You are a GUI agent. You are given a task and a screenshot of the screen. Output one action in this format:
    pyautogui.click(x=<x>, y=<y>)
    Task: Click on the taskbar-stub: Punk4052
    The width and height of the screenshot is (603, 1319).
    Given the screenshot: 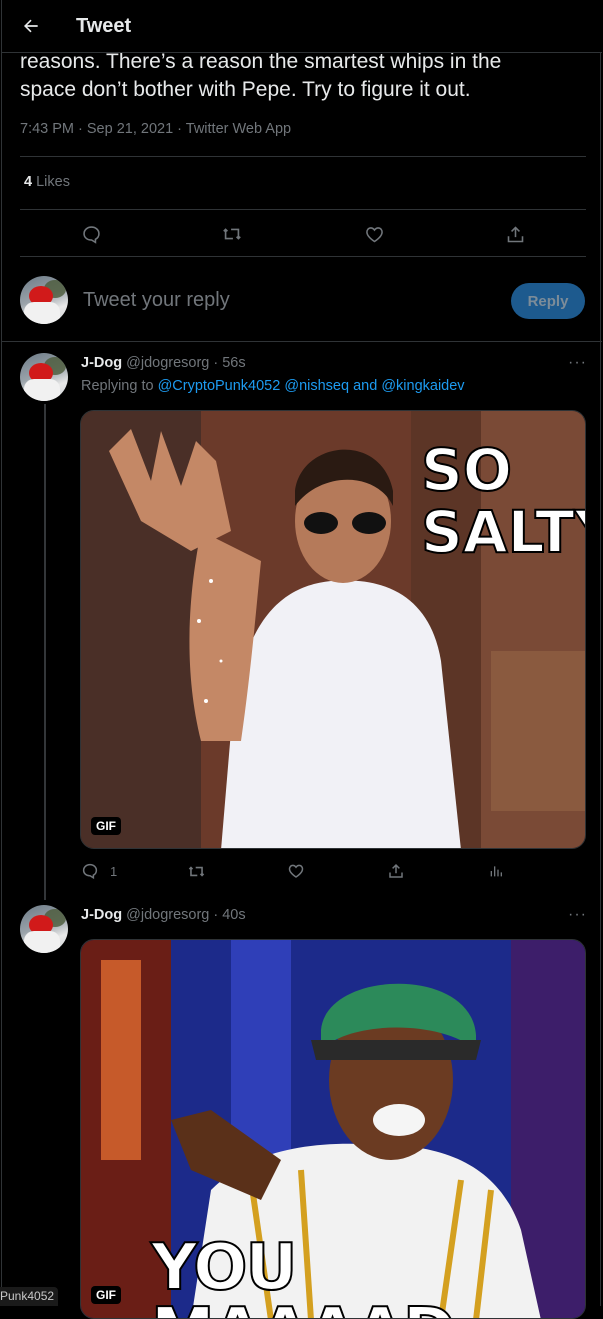 What is the action you would take?
    pyautogui.click(x=29, y=1296)
    